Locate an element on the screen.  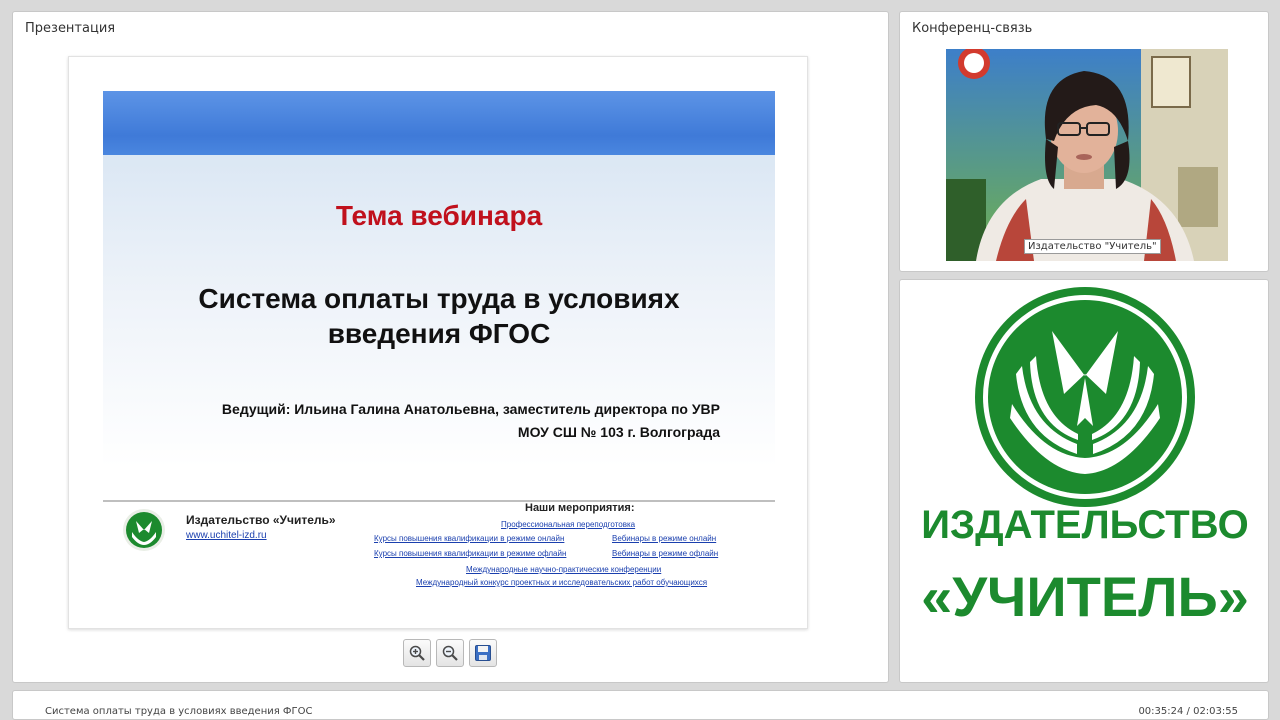
presentation-panel-title: Презентация is located at coordinates (70, 28).